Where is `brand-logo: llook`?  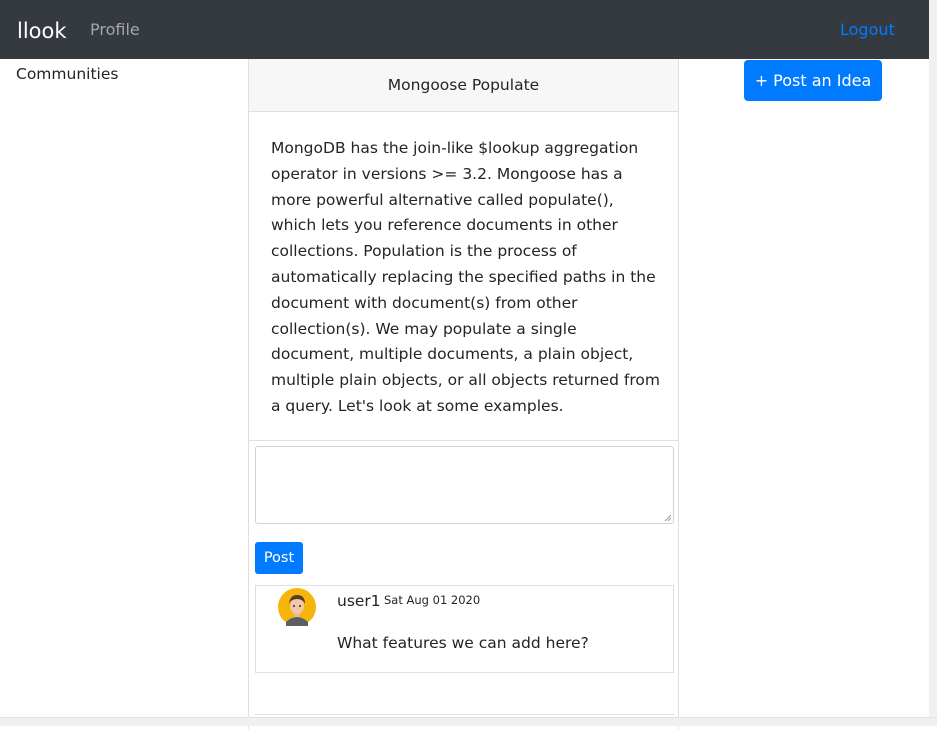
brand-logo: llook is located at coordinates (42, 31).